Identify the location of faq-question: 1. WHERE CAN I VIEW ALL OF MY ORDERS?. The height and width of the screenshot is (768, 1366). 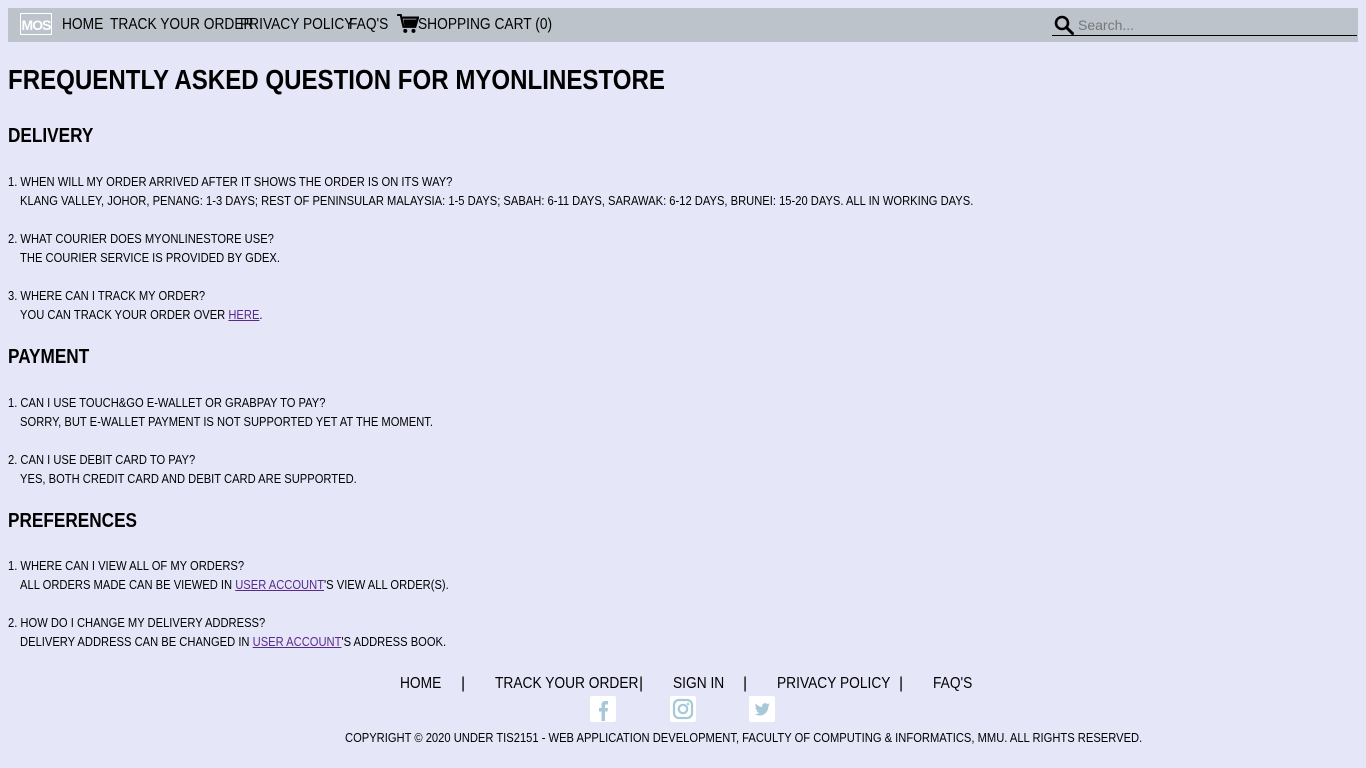
(126, 565).